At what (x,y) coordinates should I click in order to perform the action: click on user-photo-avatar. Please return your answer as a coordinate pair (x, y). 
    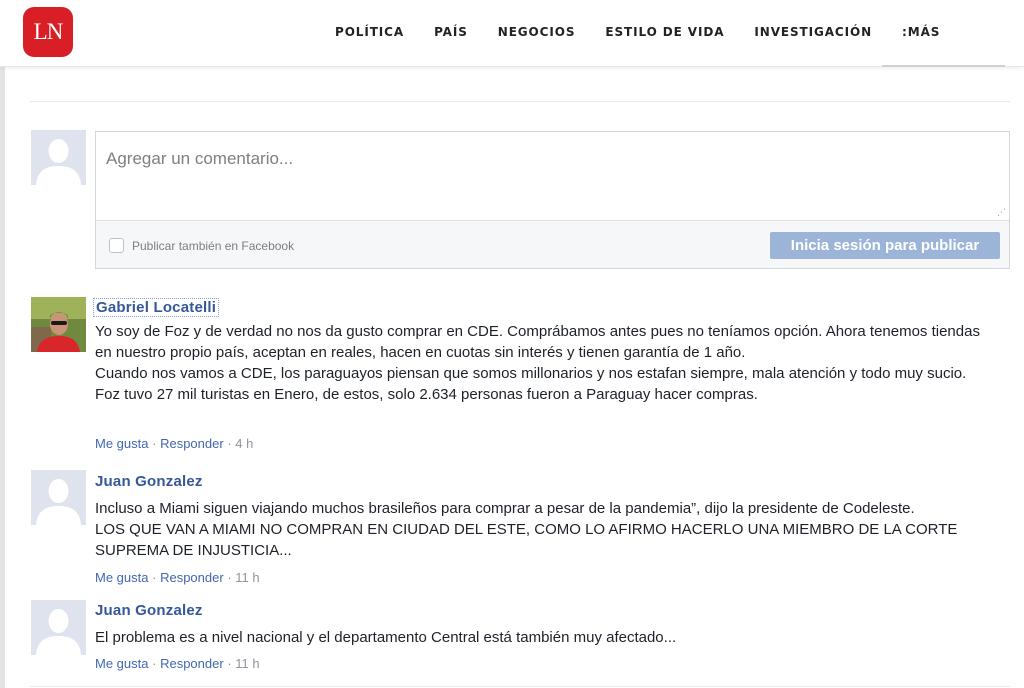
    Looking at the image, I should click on (58, 324).